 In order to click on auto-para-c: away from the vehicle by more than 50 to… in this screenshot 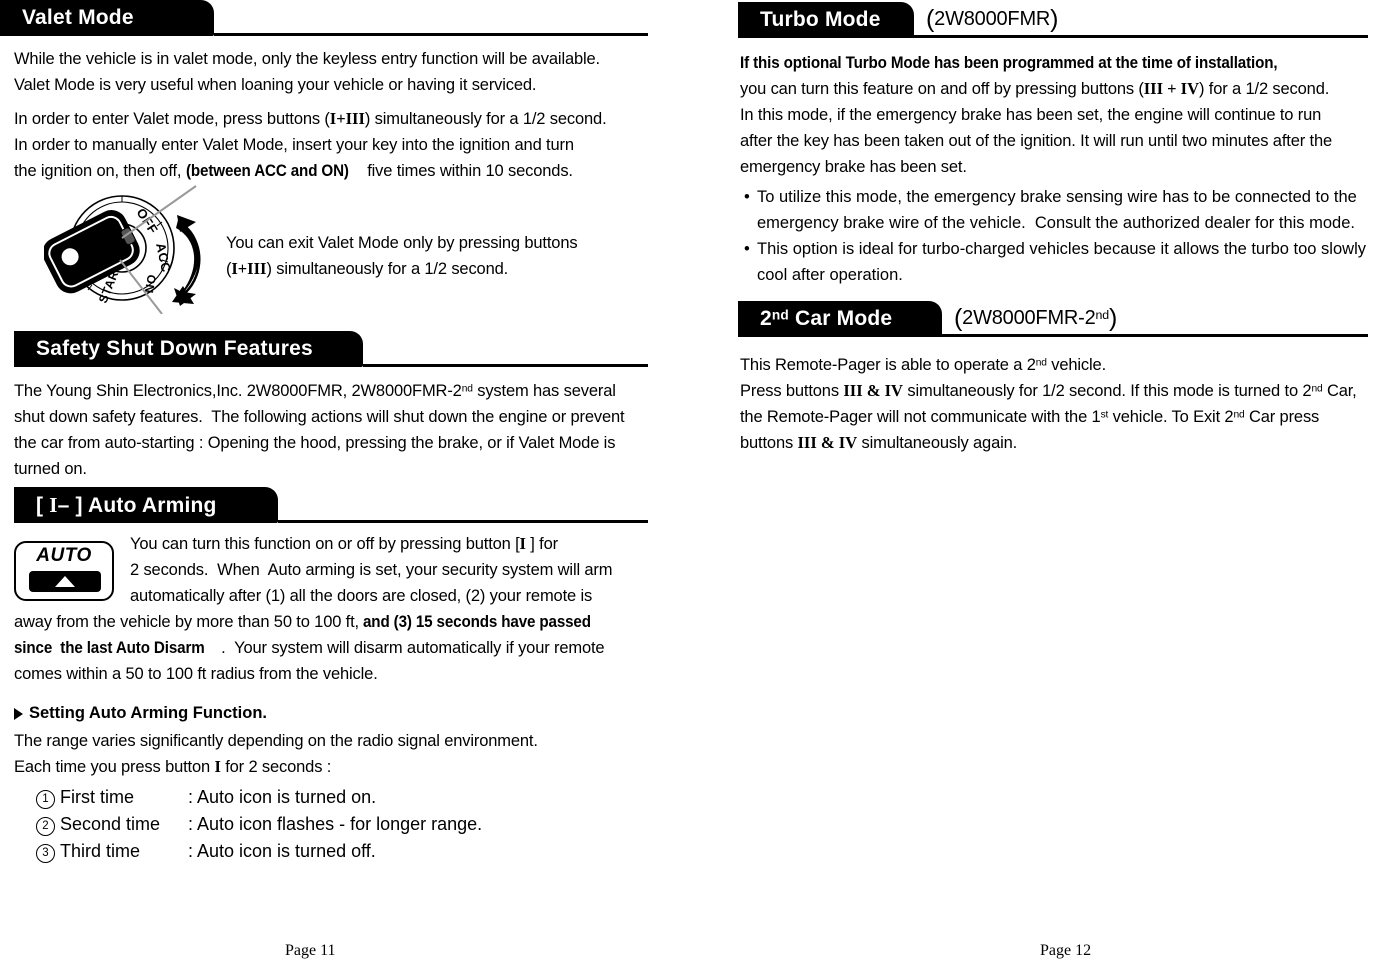, I will do `click(189, 622)`.